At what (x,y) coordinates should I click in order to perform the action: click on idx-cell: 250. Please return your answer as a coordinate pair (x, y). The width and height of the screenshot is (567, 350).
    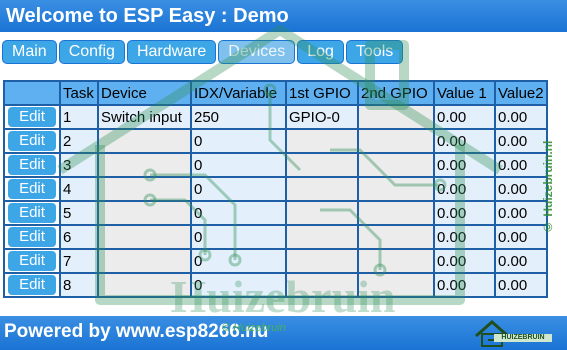
    Looking at the image, I should click on (238, 117).